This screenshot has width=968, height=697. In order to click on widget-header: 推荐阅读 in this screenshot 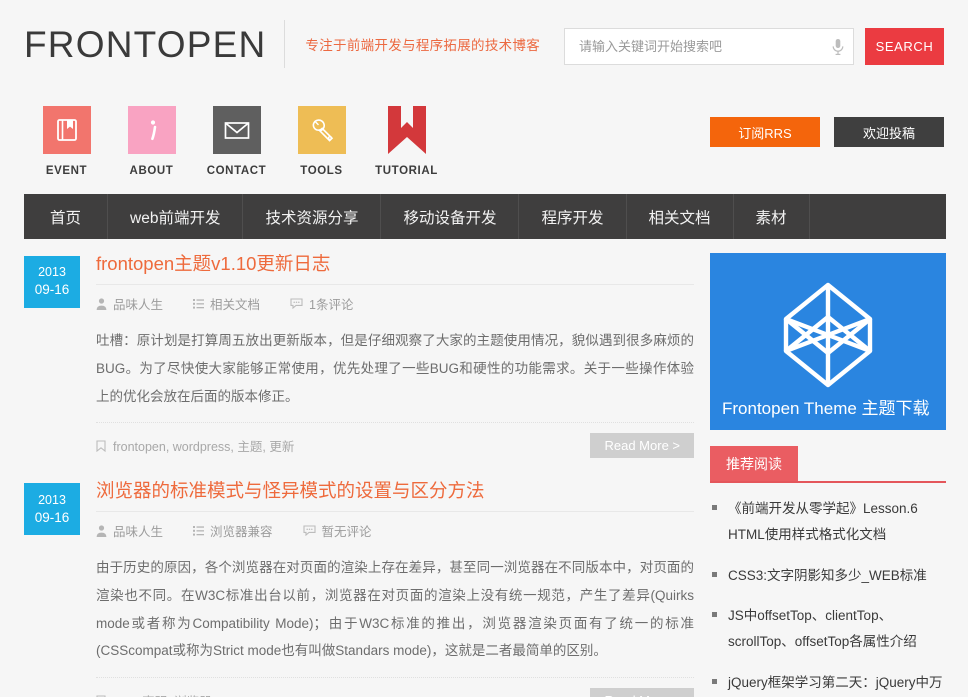, I will do `click(828, 464)`.